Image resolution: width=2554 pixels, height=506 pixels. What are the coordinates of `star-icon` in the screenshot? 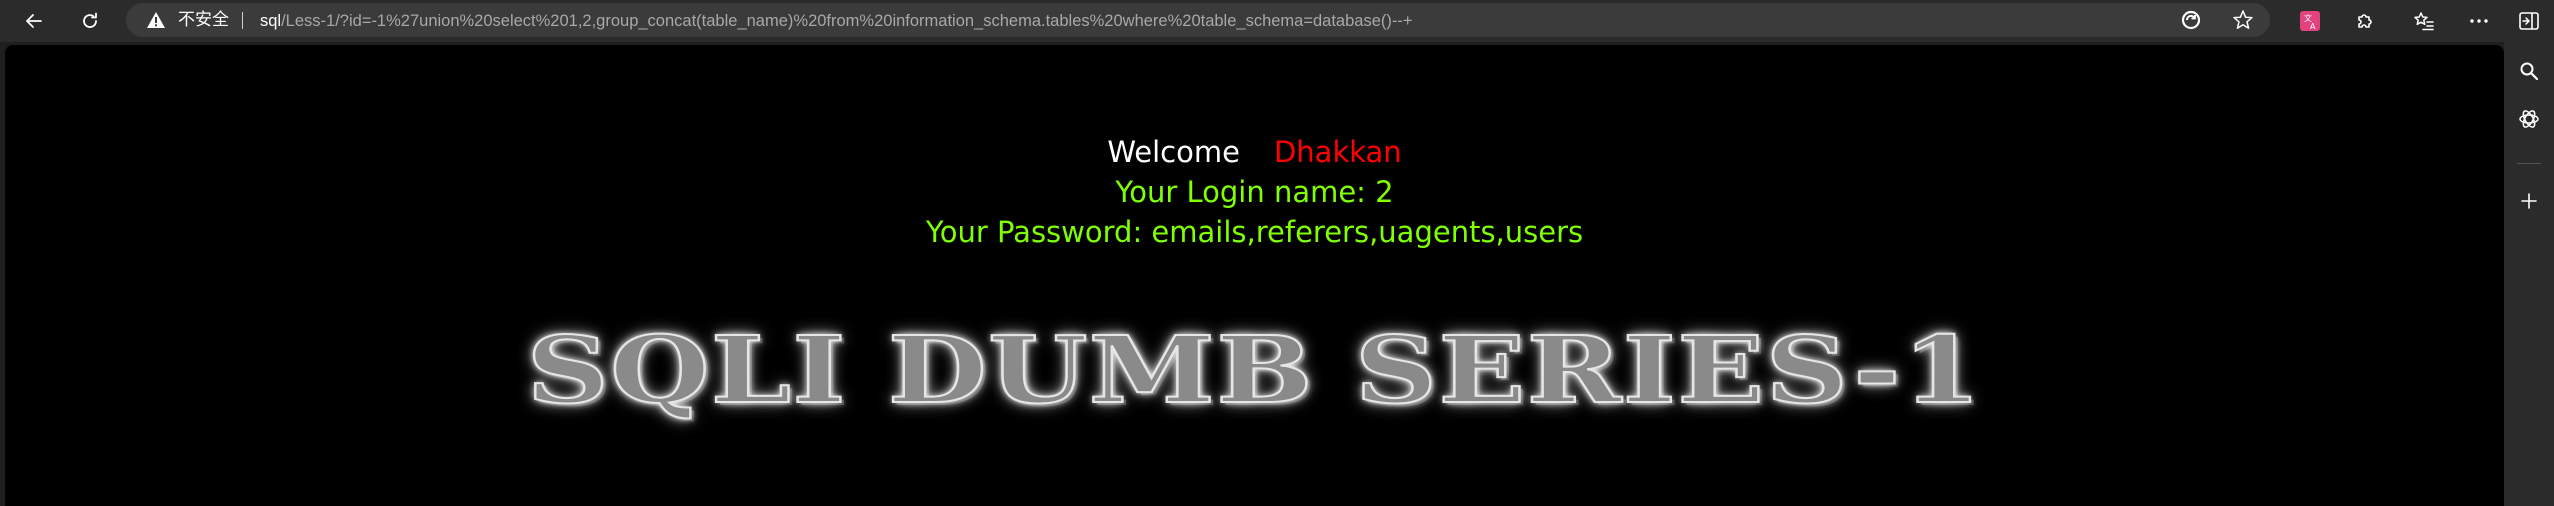 It's located at (2243, 20).